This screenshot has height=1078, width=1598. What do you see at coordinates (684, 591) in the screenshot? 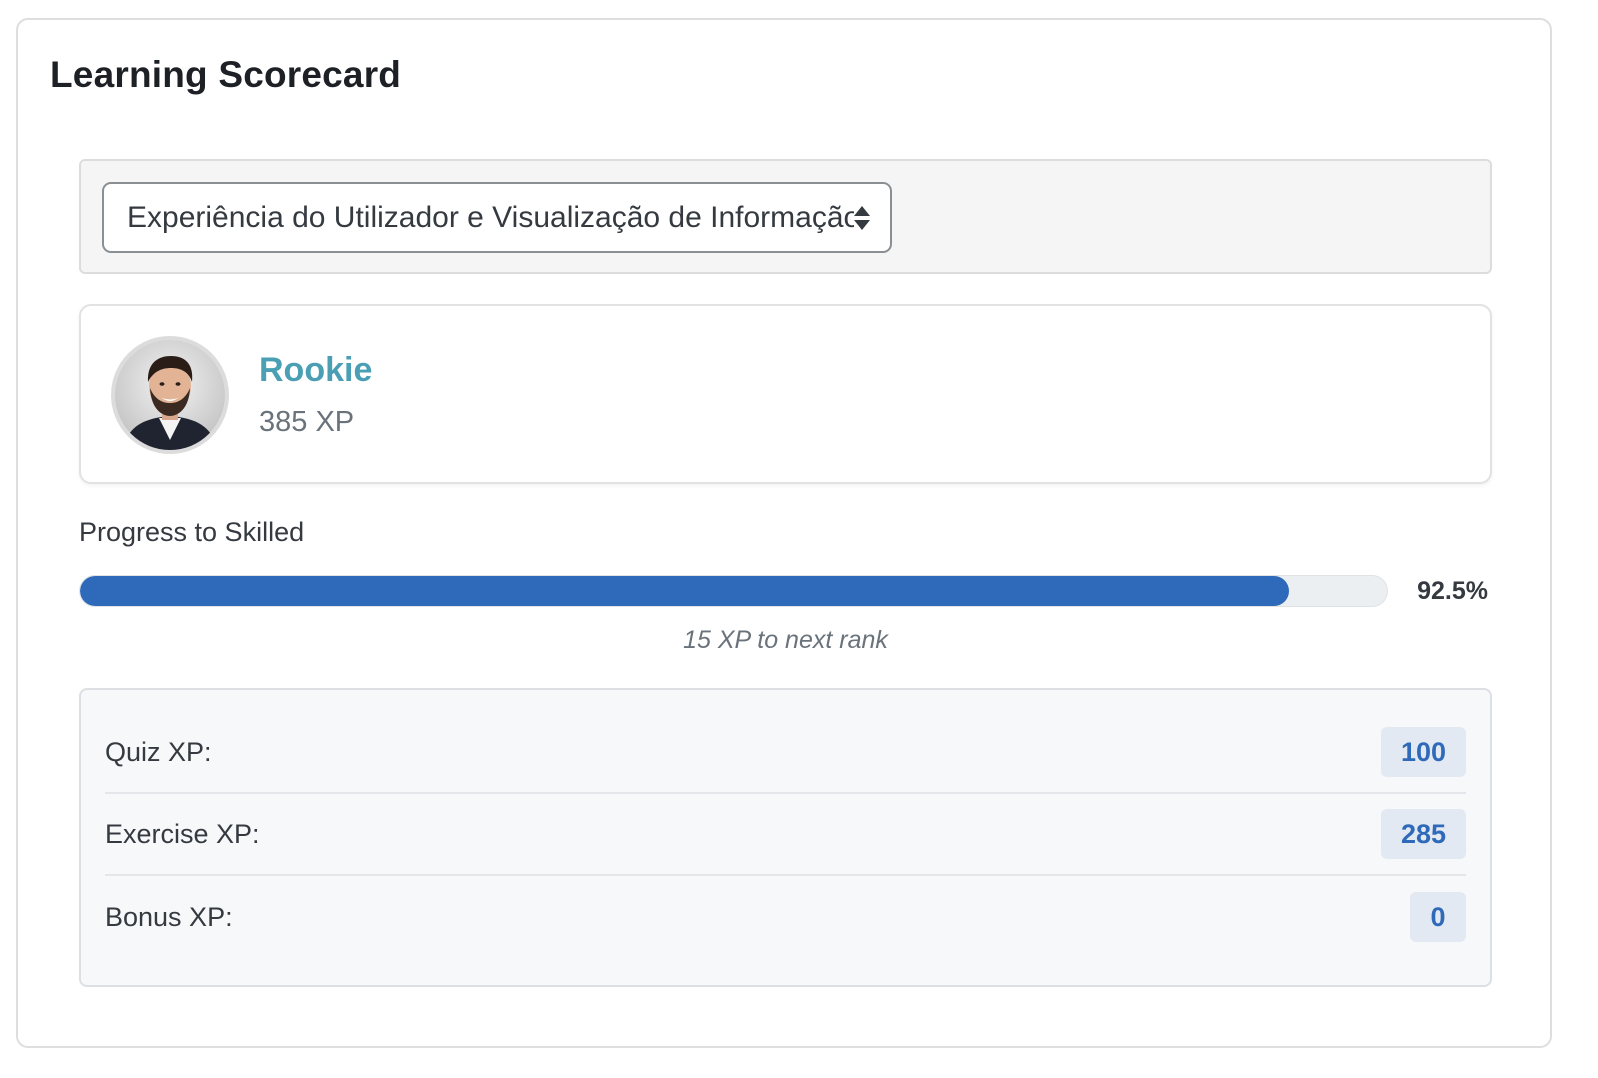
I see `progress-bar-fill` at bounding box center [684, 591].